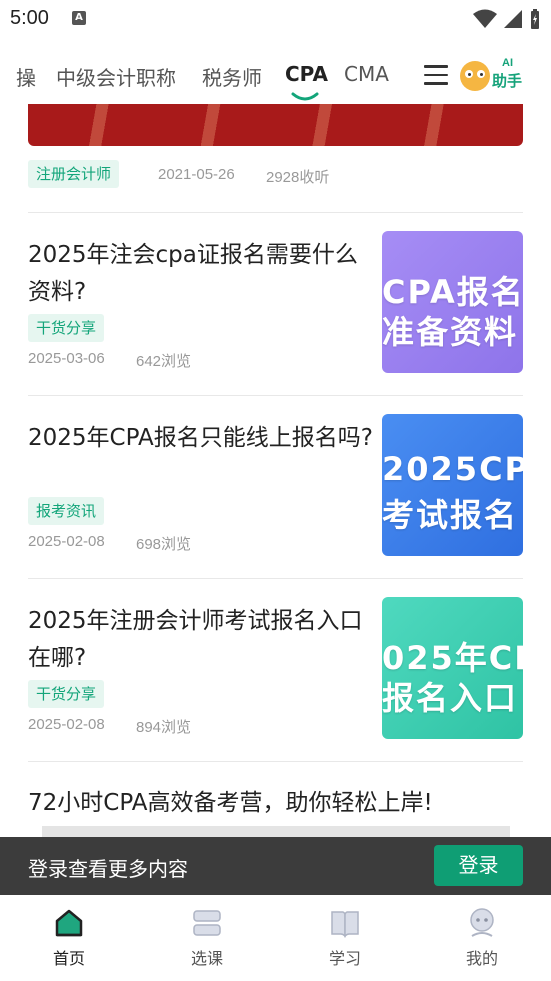 The width and height of the screenshot is (551, 981). I want to click on article-title-partial: 72小时CPA高效备考营，助你轻松上岸!, so click(230, 800).